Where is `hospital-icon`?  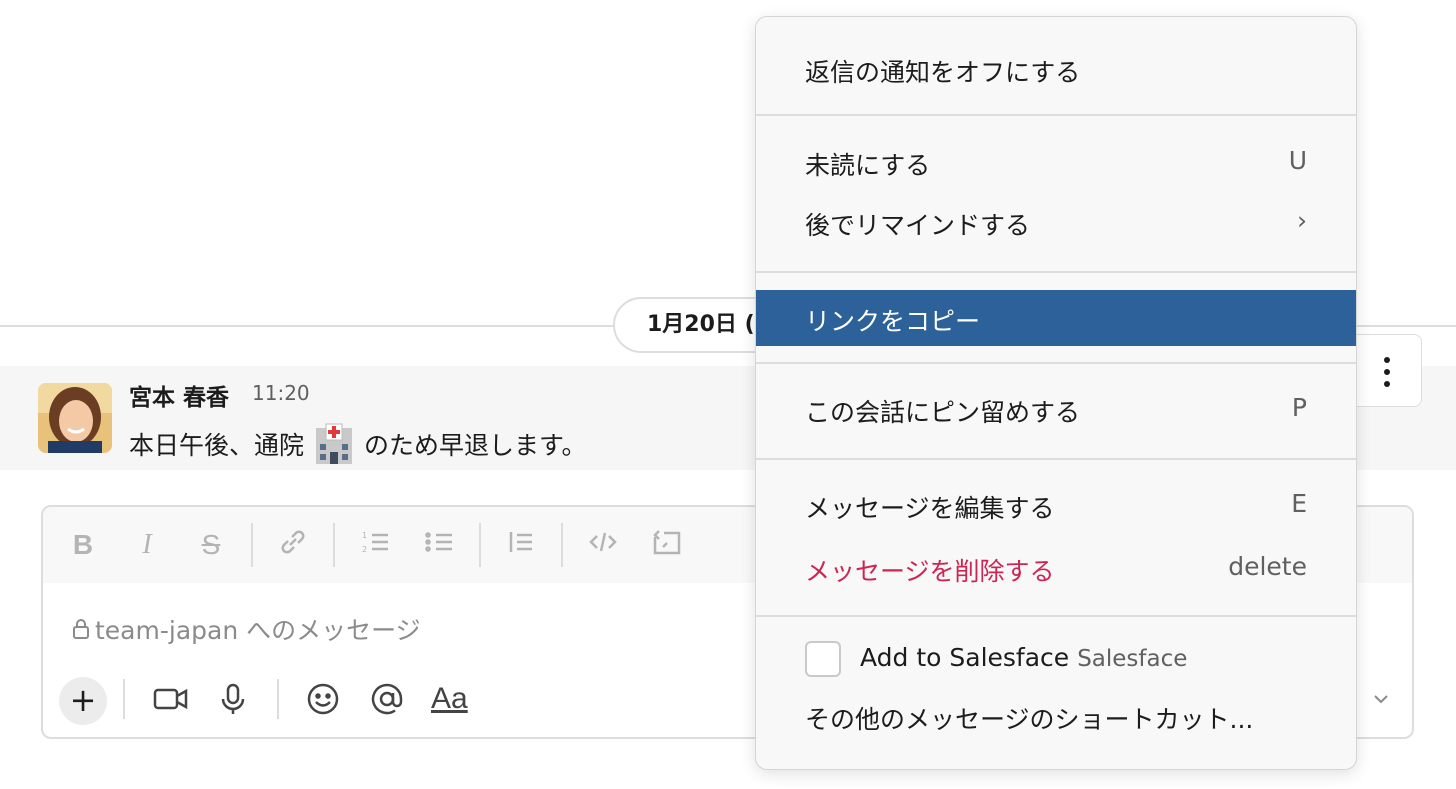
hospital-icon is located at coordinates (334, 444).